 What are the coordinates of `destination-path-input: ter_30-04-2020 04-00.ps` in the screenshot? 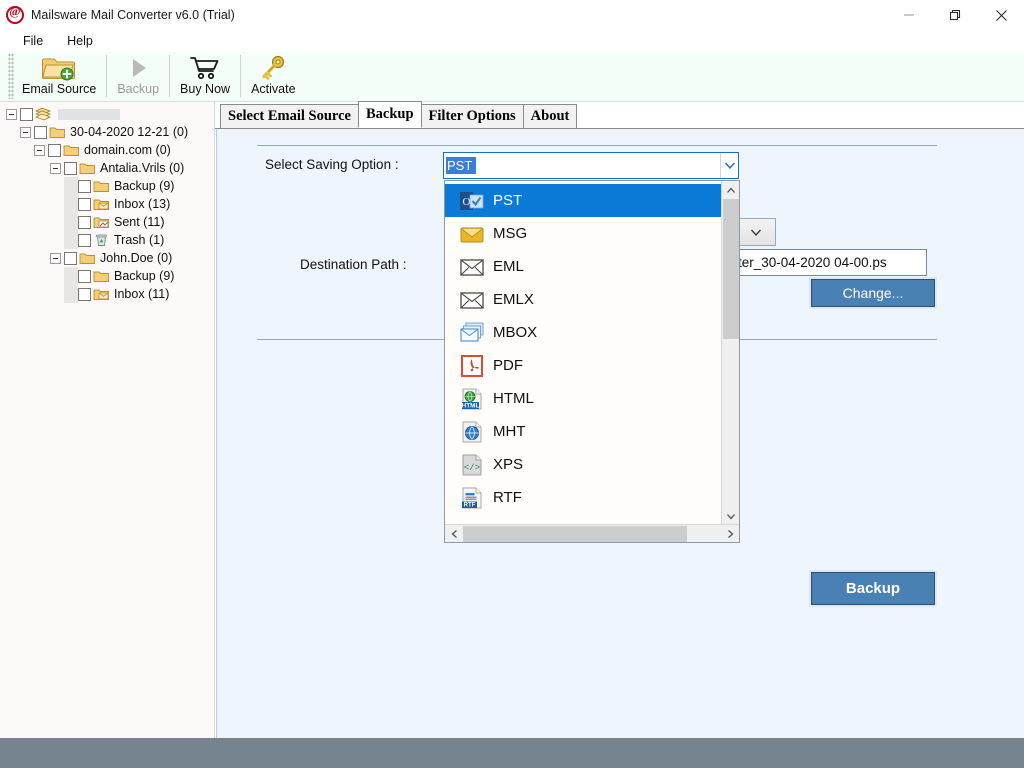 It's located at (830, 262).